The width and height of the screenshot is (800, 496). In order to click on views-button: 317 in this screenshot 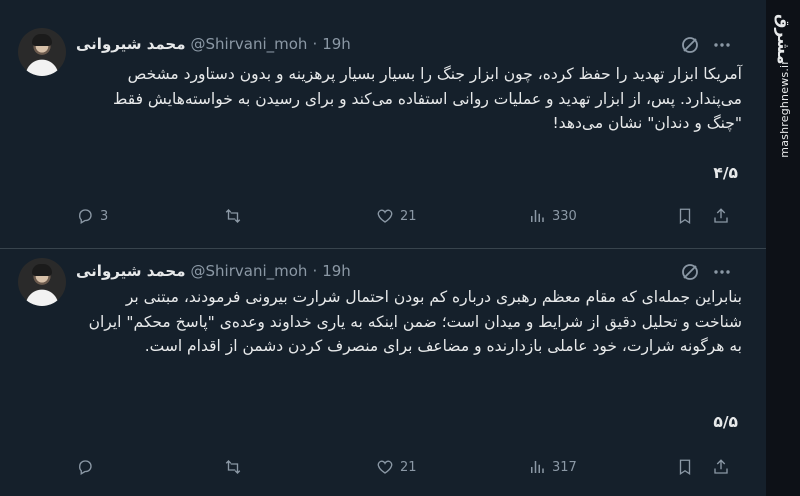, I will do `click(552, 467)`.